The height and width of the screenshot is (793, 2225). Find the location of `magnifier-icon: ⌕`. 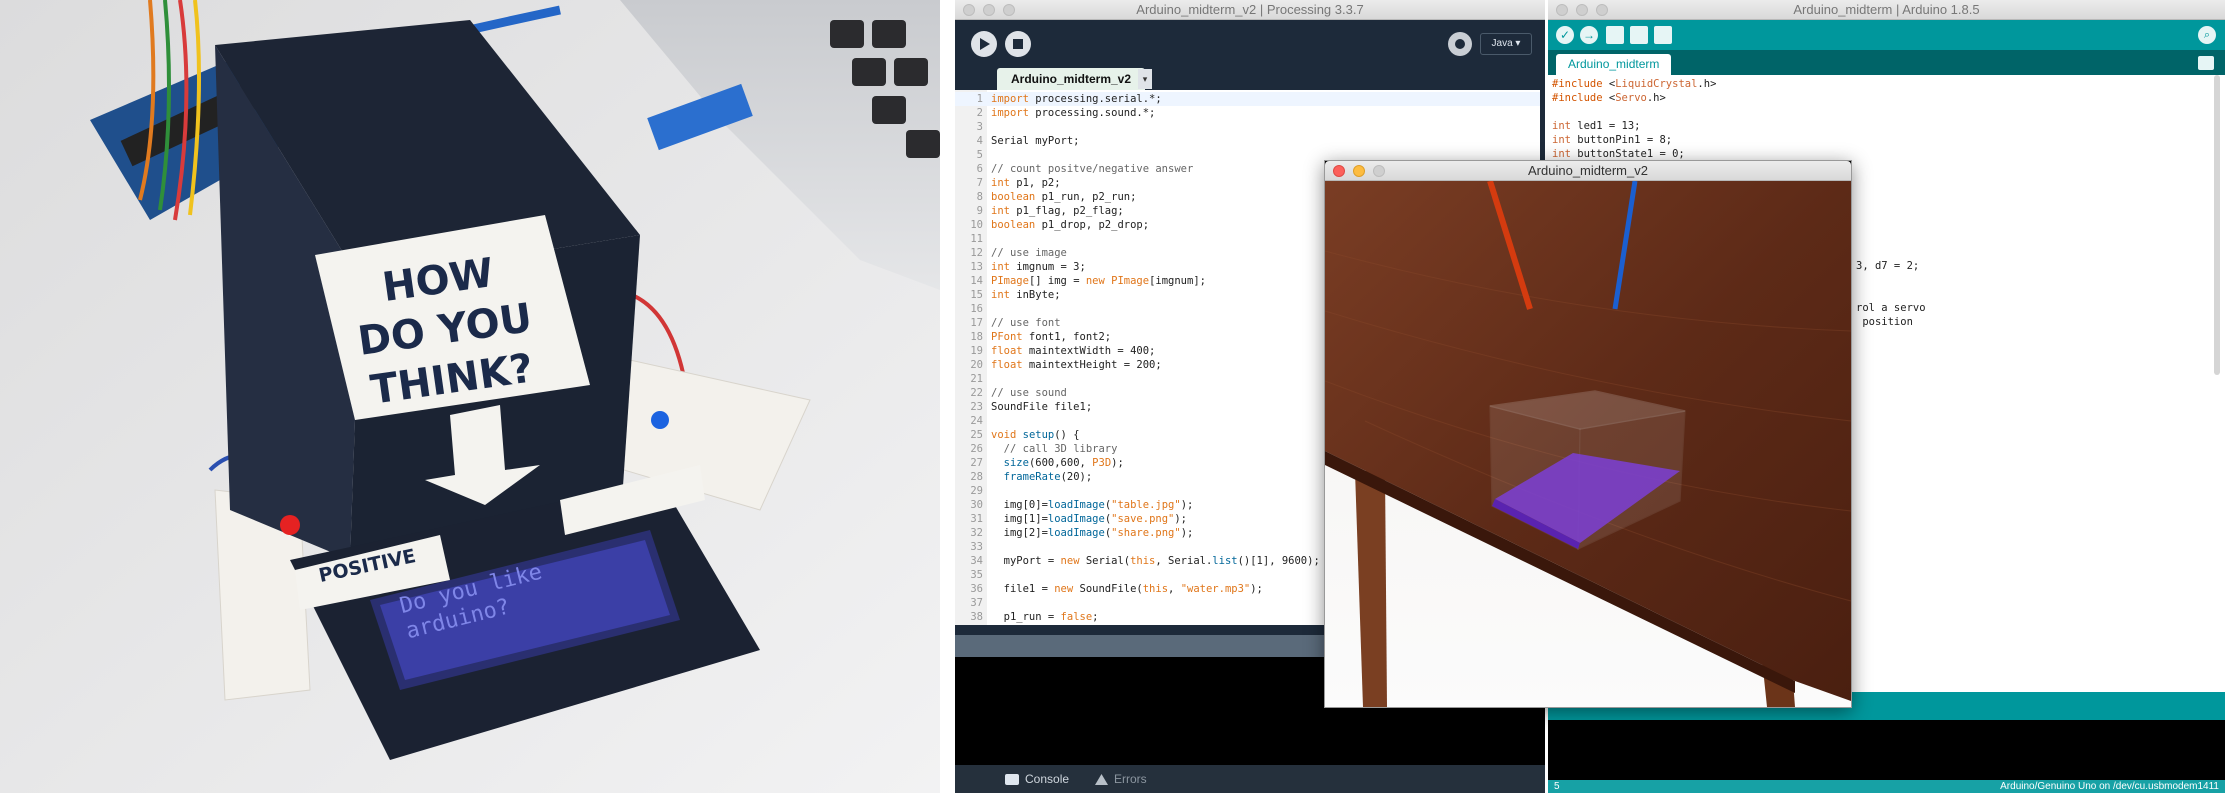

magnifier-icon: ⌕ is located at coordinates (2207, 35).